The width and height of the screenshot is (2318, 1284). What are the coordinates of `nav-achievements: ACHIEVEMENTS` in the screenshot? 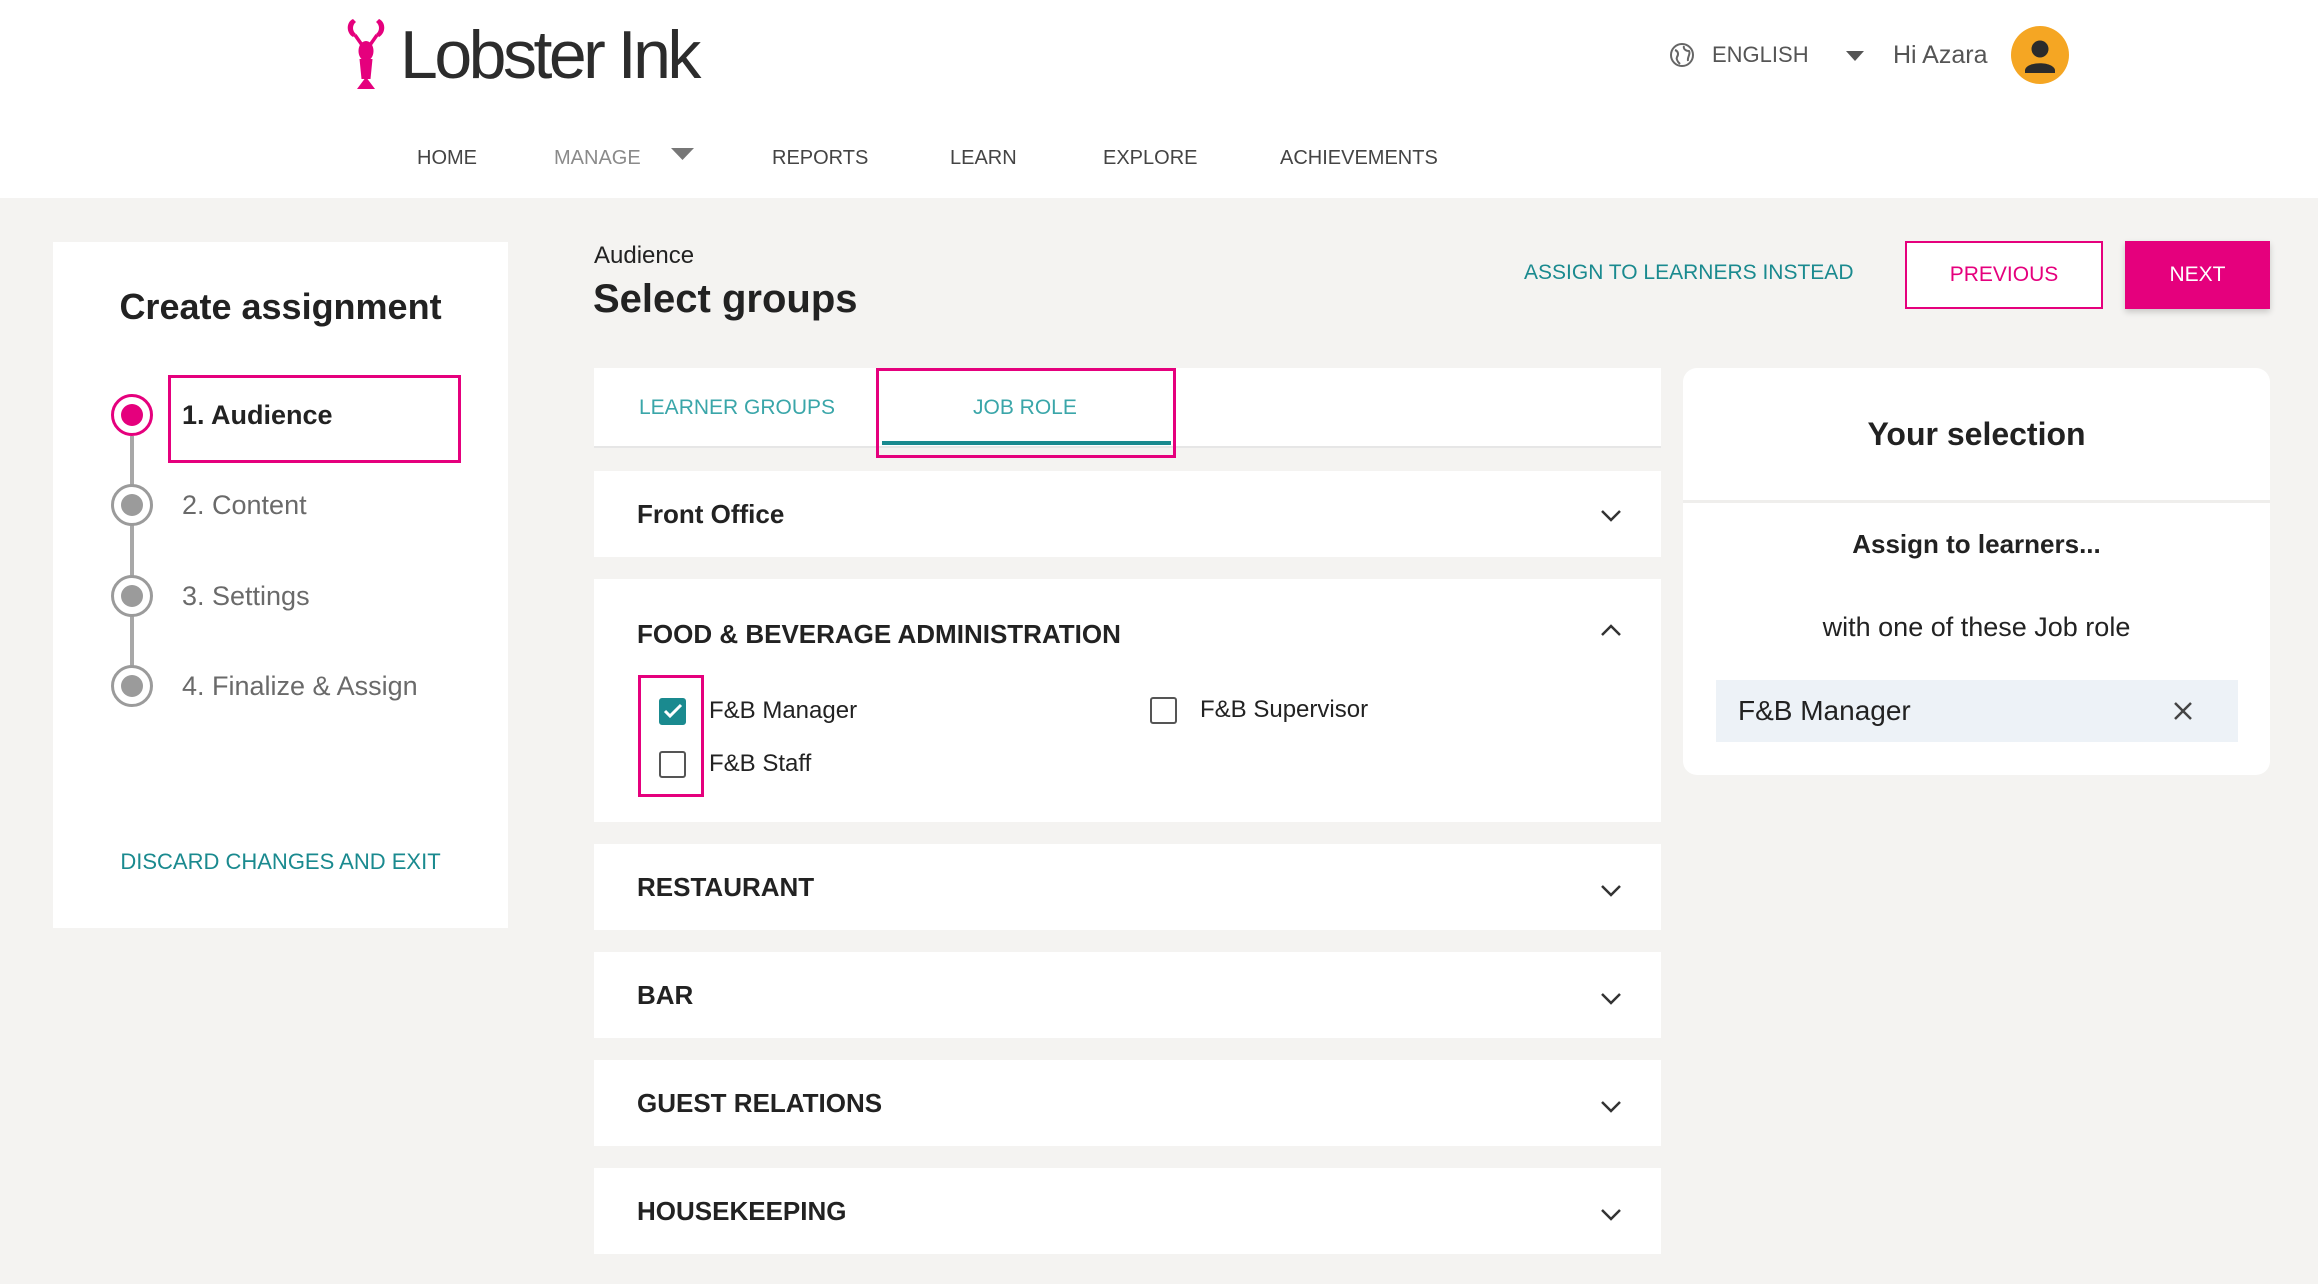 It's located at (1359, 158).